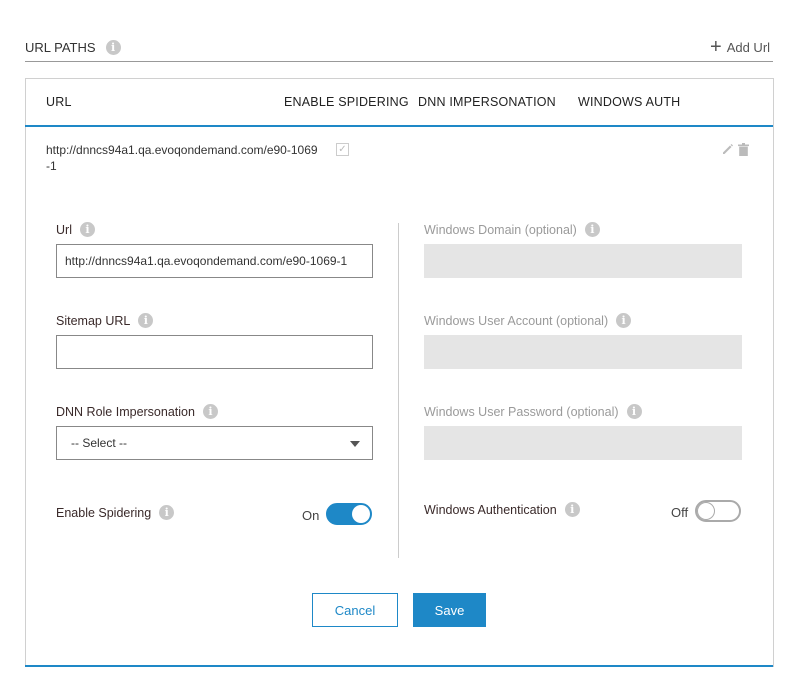  I want to click on windows-user-password-input, so click(583, 443).